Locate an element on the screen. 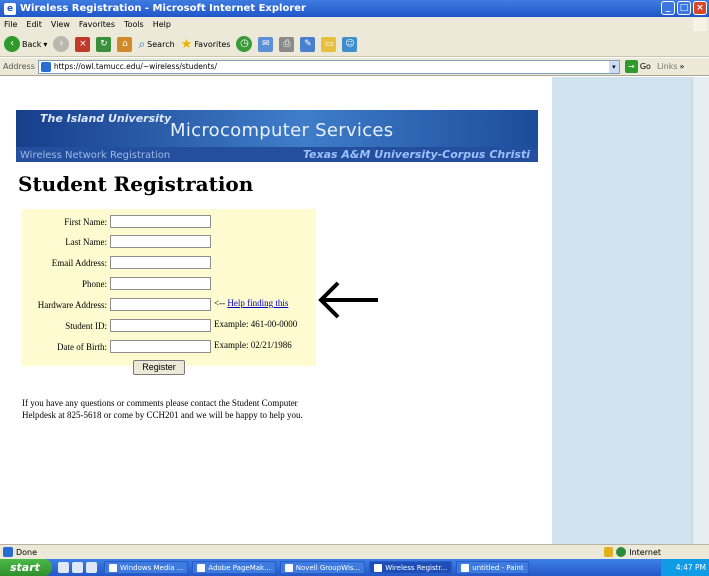 The width and height of the screenshot is (709, 576). folder-icon: ▭ is located at coordinates (329, 44).